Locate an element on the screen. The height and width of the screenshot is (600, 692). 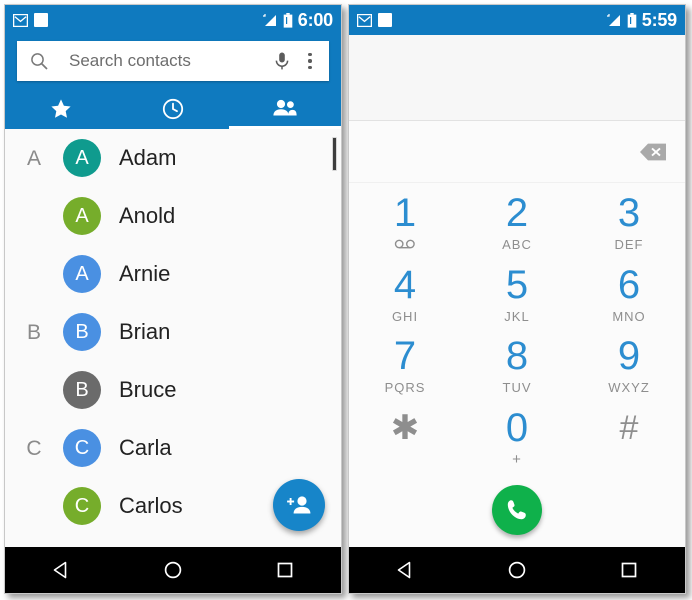
overflow-menu-icon is located at coordinates (310, 61).